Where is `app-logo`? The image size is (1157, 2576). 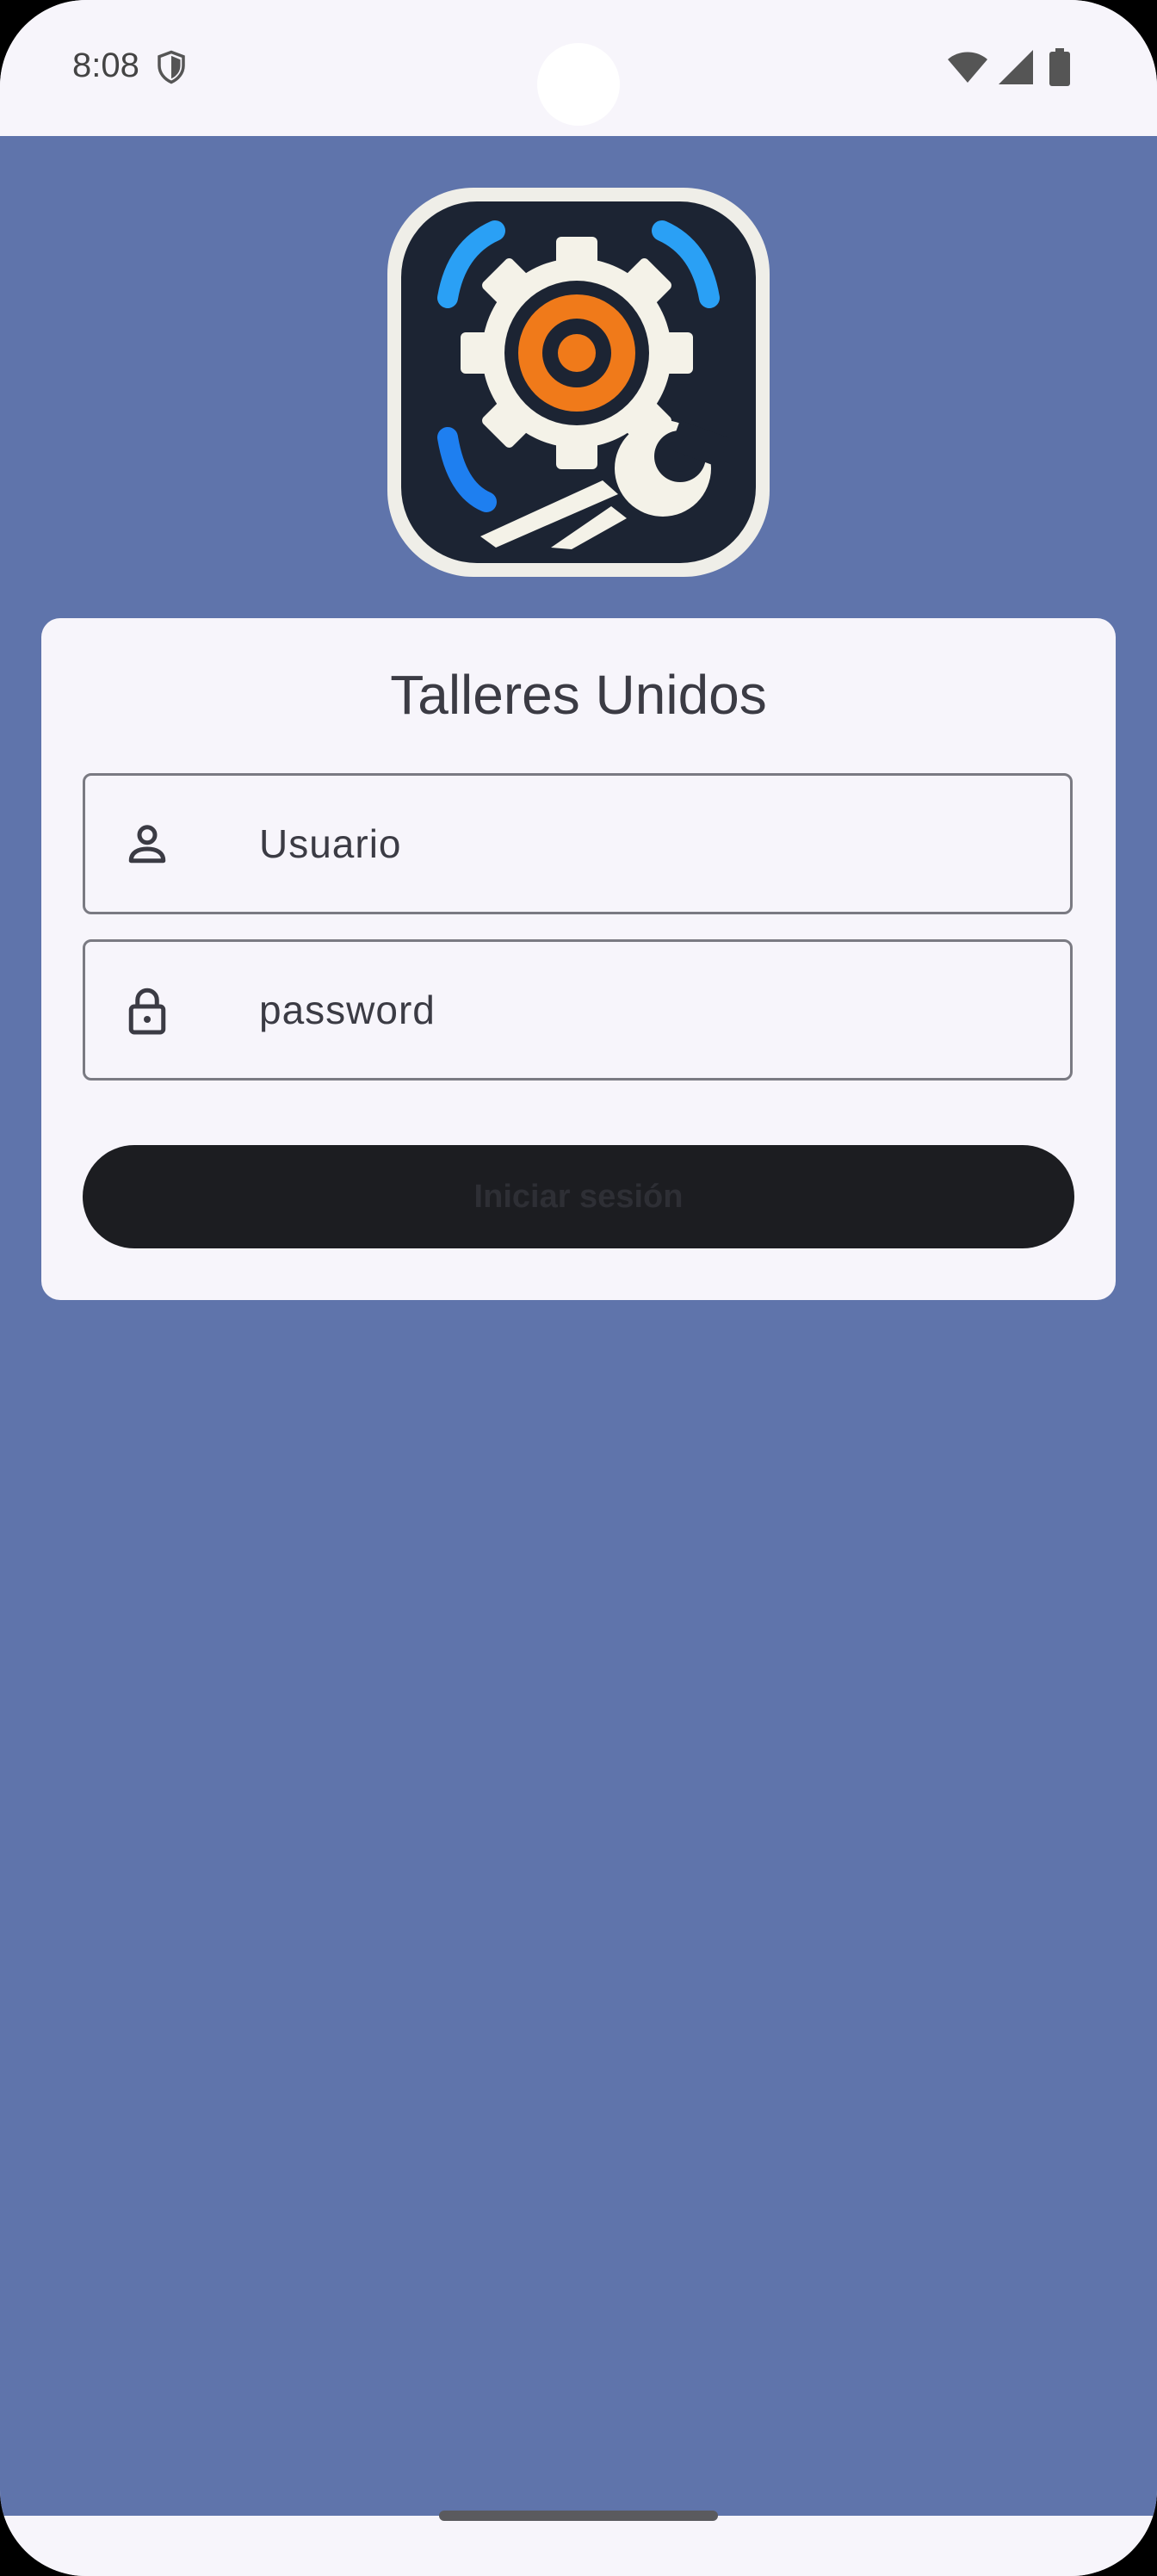
app-logo is located at coordinates (579, 383).